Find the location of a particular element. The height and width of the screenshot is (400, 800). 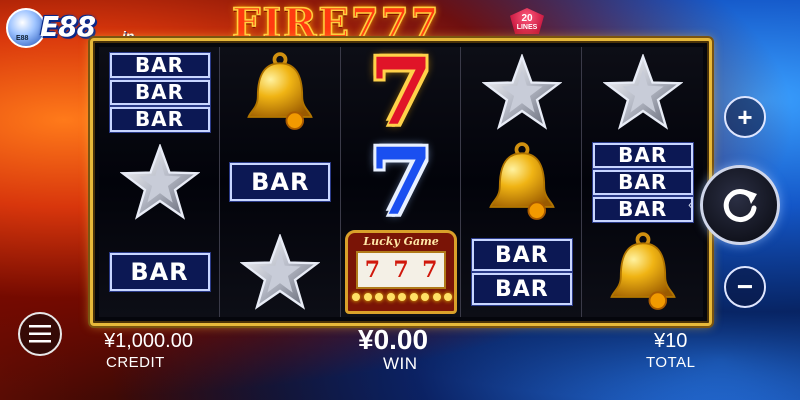

spin-button is located at coordinates (740, 205).